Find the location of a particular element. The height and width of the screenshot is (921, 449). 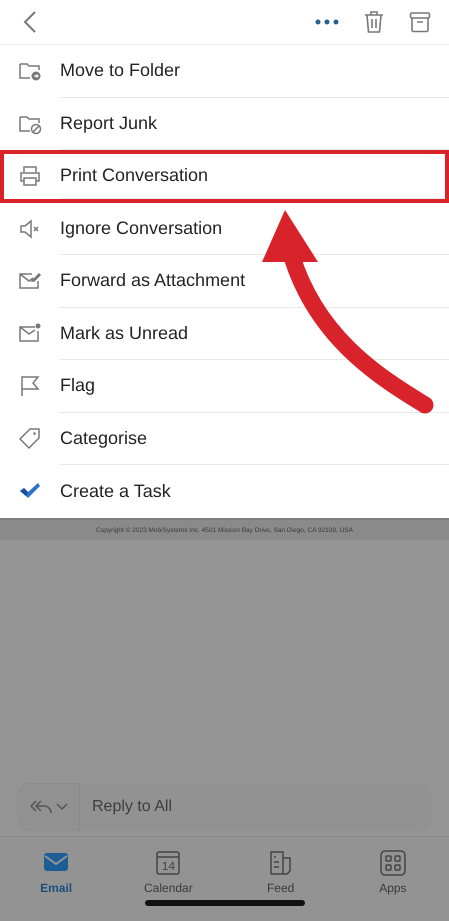

more-icon is located at coordinates (327, 22).